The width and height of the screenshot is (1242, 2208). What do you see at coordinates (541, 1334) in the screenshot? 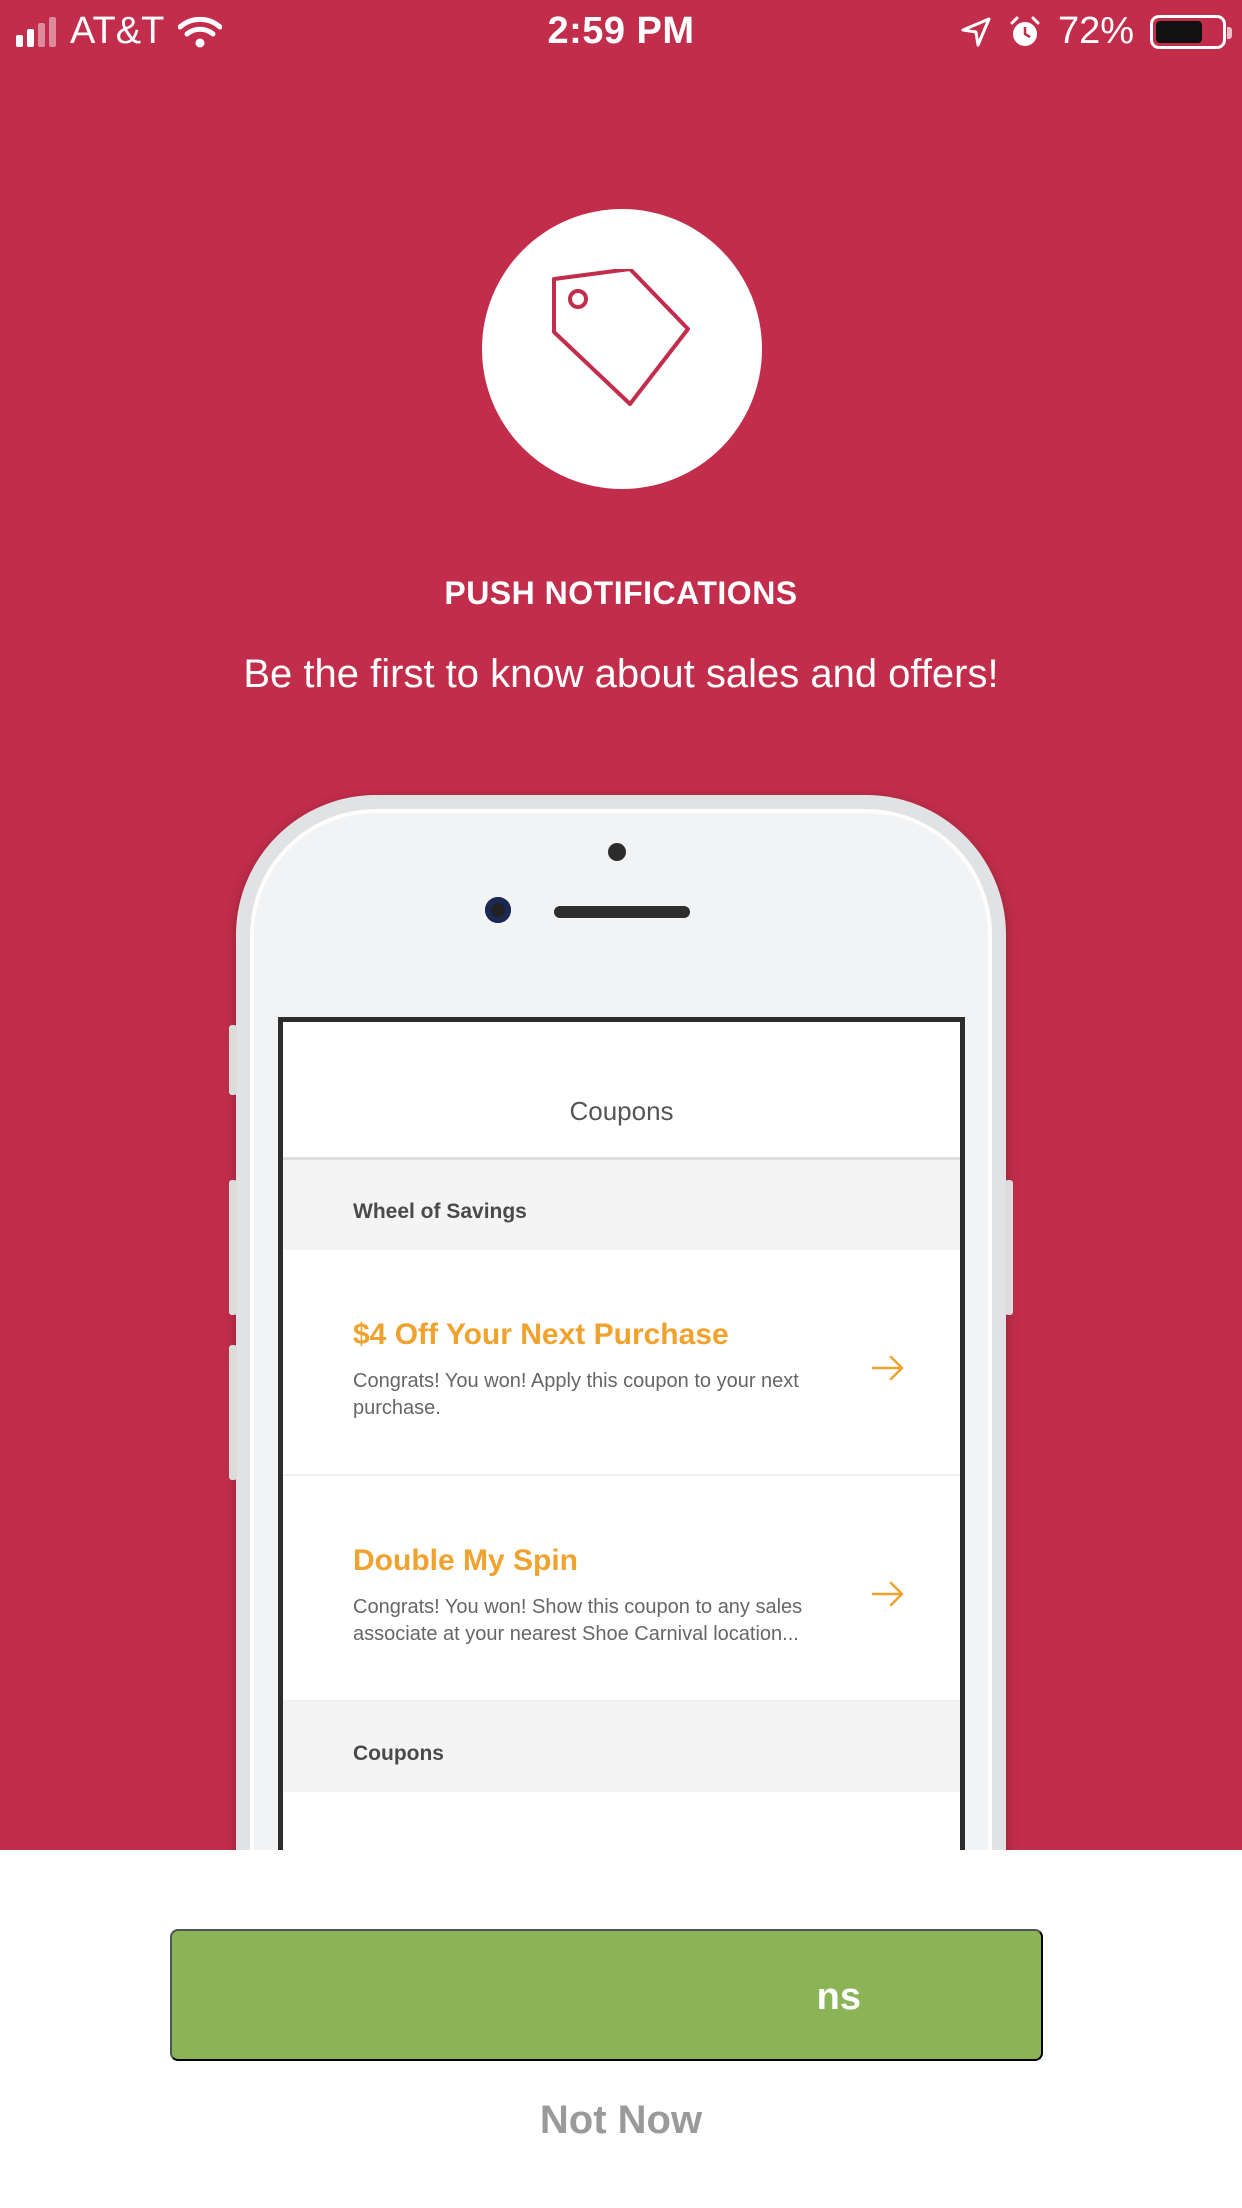
I see `coupon-title: $4 Off Your Next Purchase` at bounding box center [541, 1334].